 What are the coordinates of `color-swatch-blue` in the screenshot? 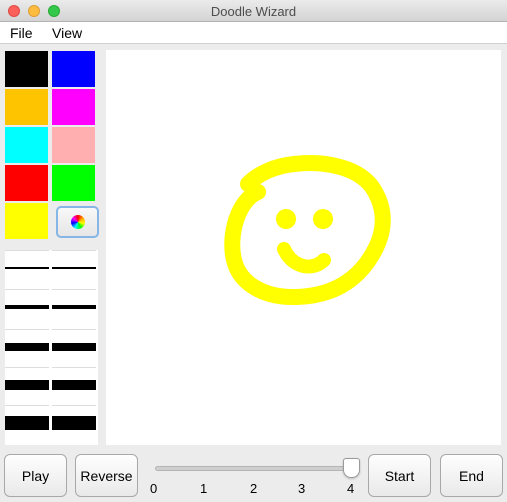 It's located at (73, 69).